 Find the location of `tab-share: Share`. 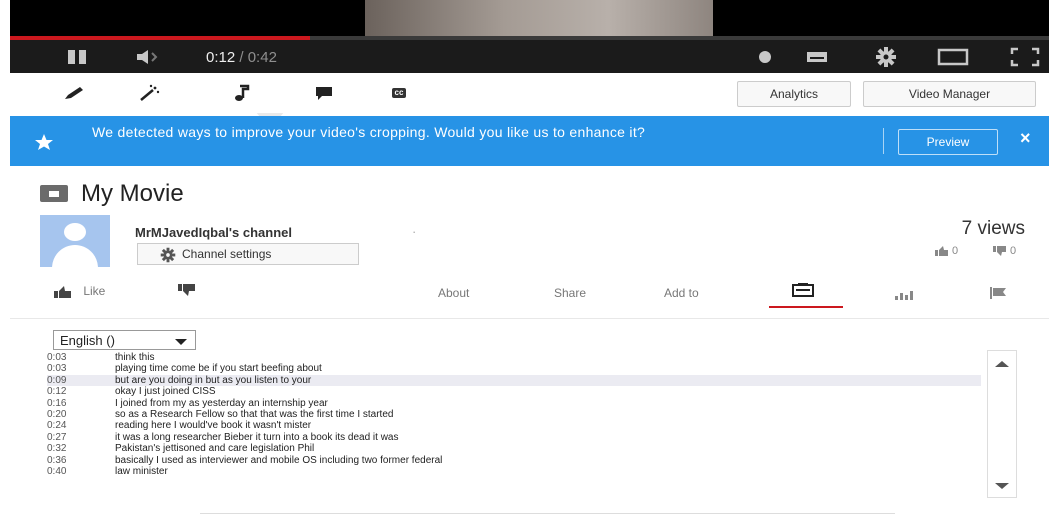

tab-share: Share is located at coordinates (570, 293).